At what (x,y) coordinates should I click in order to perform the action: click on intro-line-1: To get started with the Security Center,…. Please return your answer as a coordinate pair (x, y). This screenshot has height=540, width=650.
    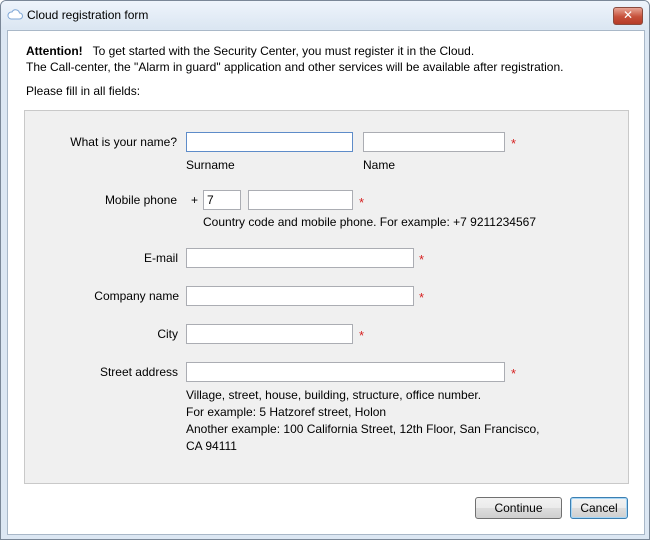
    Looking at the image, I should click on (283, 51).